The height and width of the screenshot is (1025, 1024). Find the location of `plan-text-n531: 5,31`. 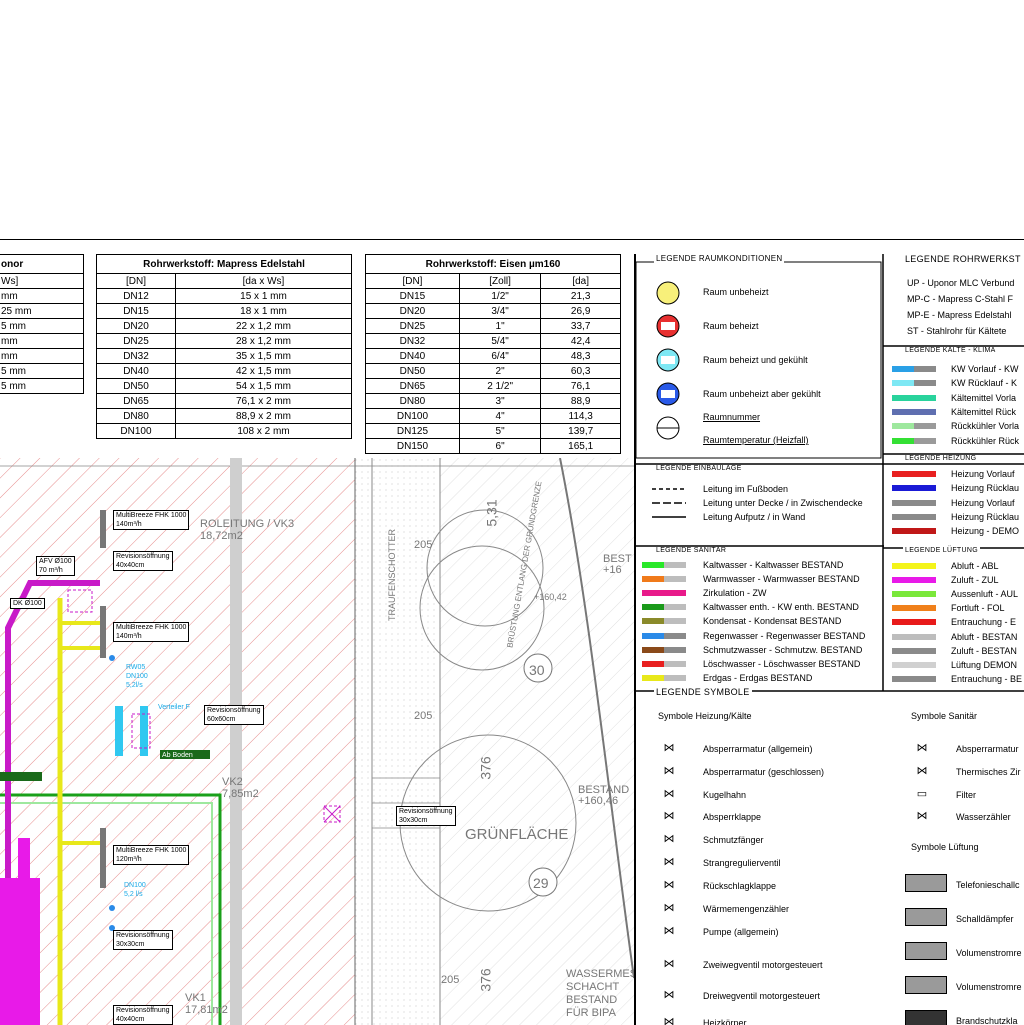

plan-text-n531: 5,31 is located at coordinates (491, 513).